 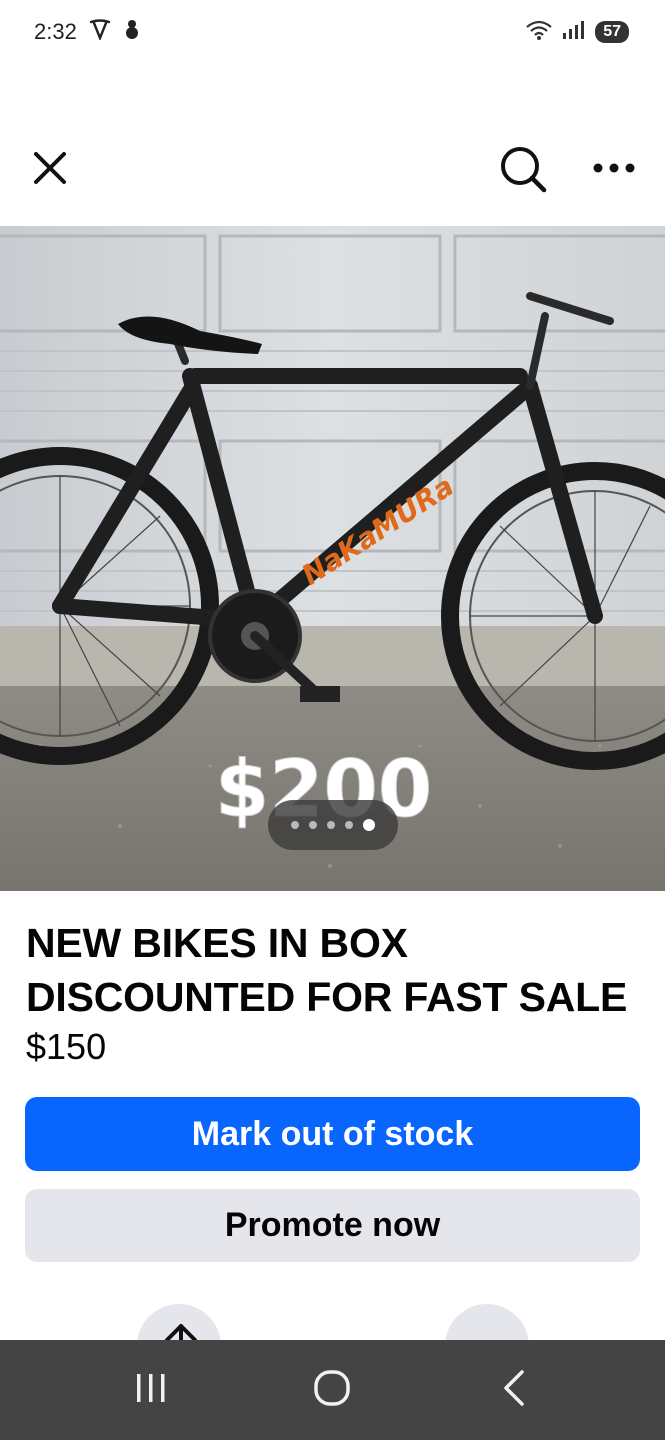 I want to click on home-button, so click(x=332, y=1390).